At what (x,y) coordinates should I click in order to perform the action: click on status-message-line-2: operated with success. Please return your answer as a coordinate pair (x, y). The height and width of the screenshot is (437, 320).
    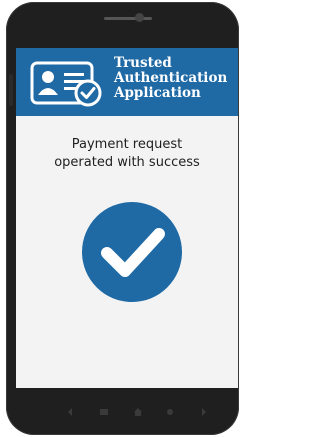
    Looking at the image, I should click on (127, 162).